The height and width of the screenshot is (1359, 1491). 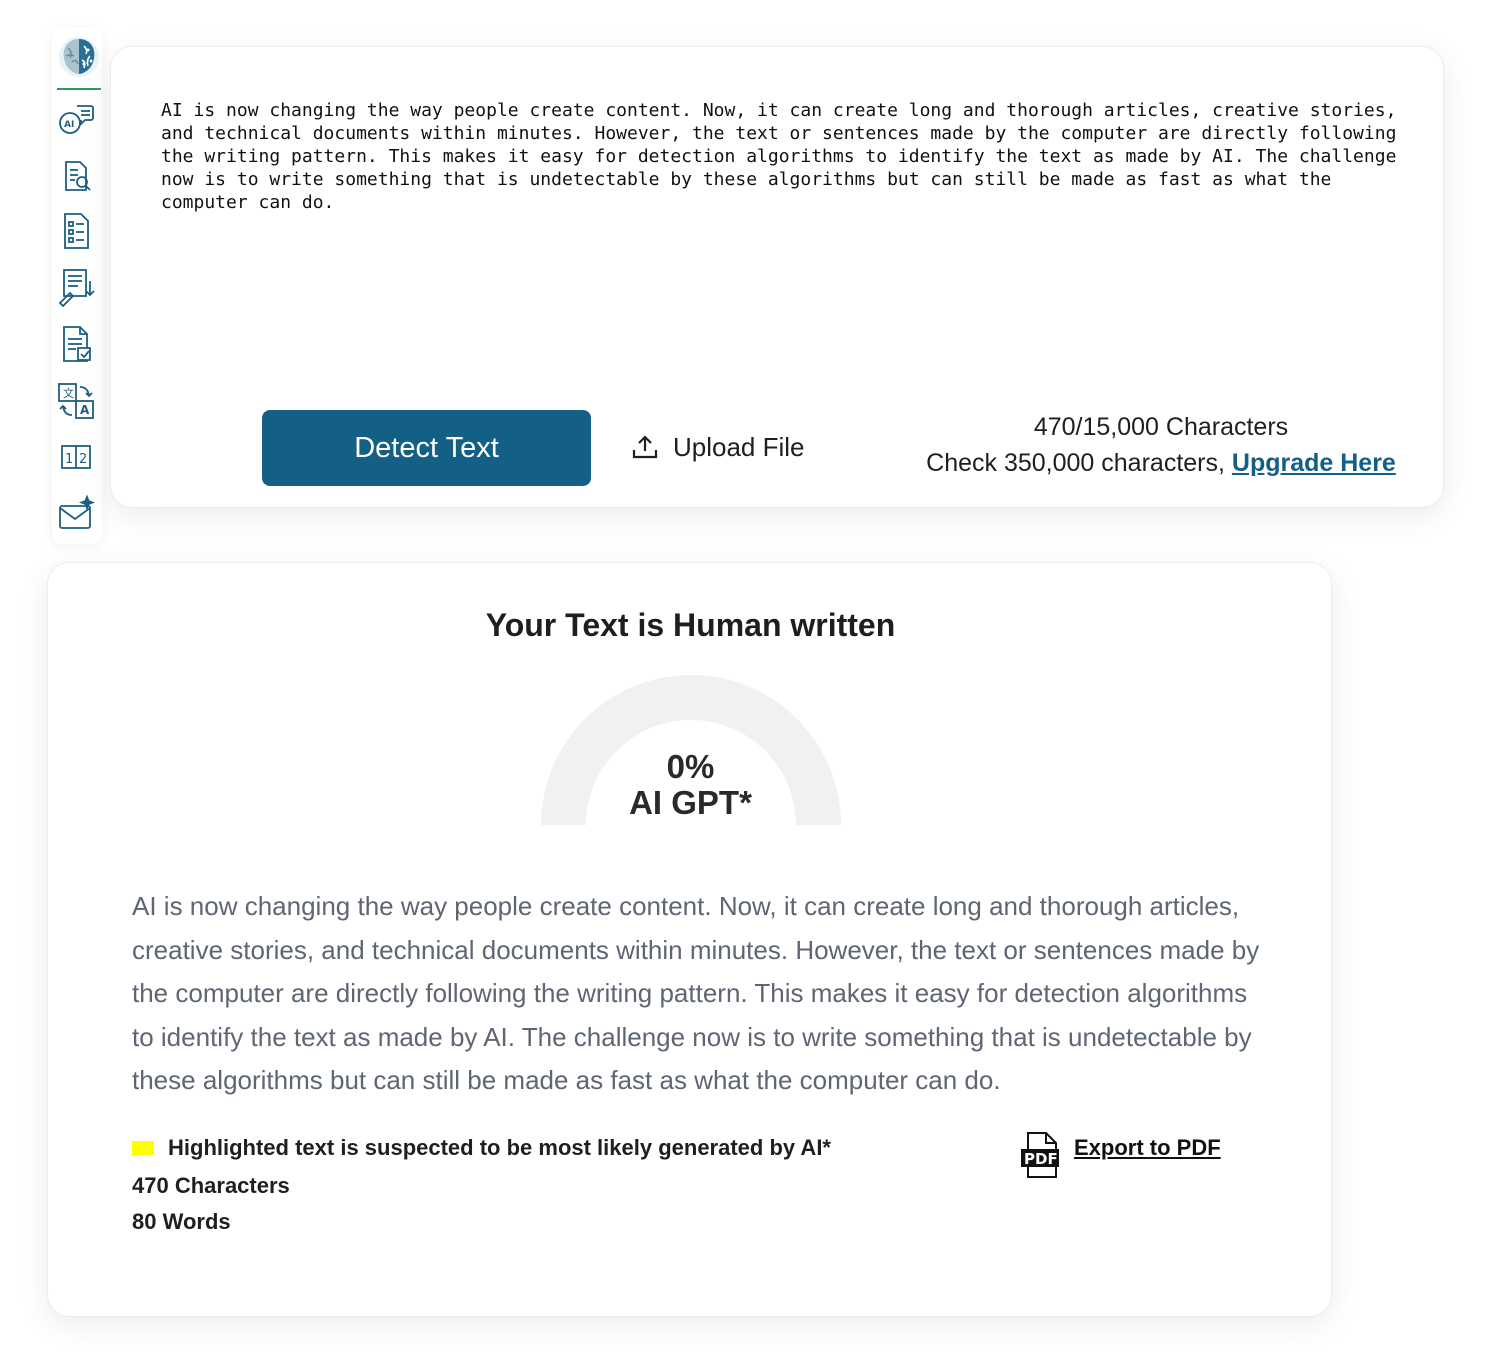 I want to click on document-list-icon, so click(x=76, y=231).